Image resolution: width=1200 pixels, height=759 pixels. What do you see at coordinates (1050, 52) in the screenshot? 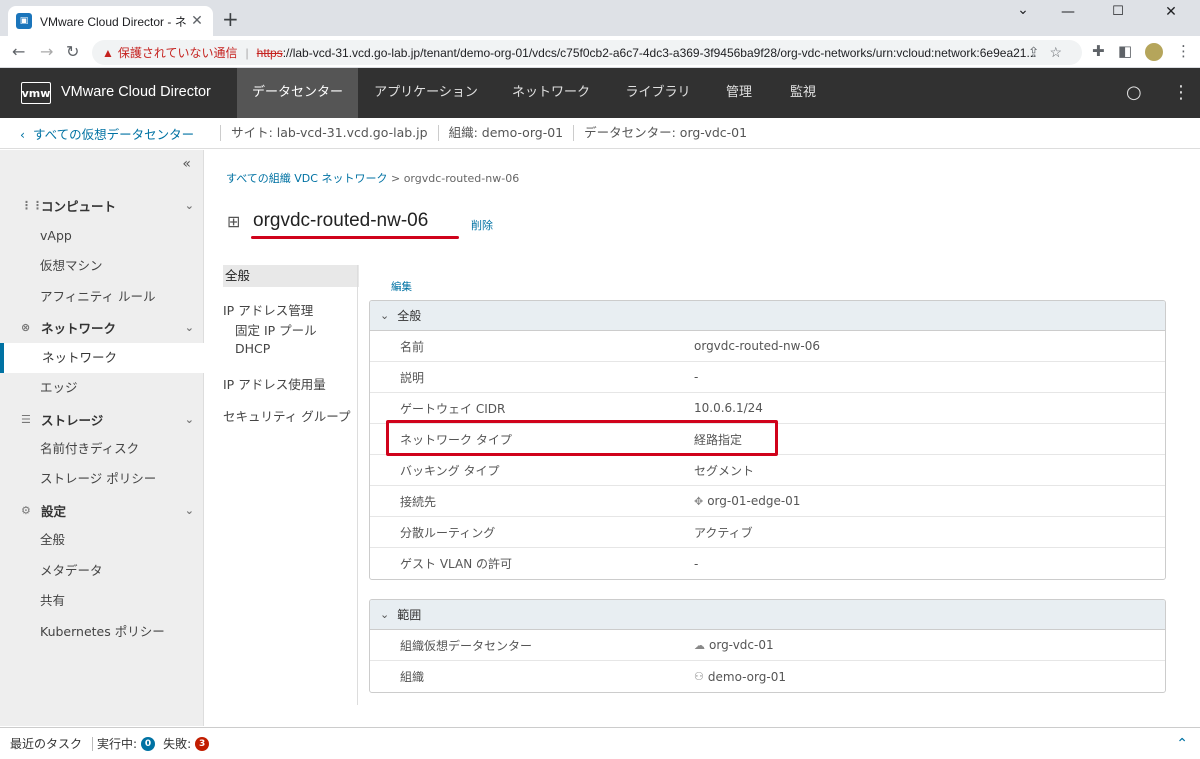
I see `share-bookmark-icons: ⇪☆` at bounding box center [1050, 52].